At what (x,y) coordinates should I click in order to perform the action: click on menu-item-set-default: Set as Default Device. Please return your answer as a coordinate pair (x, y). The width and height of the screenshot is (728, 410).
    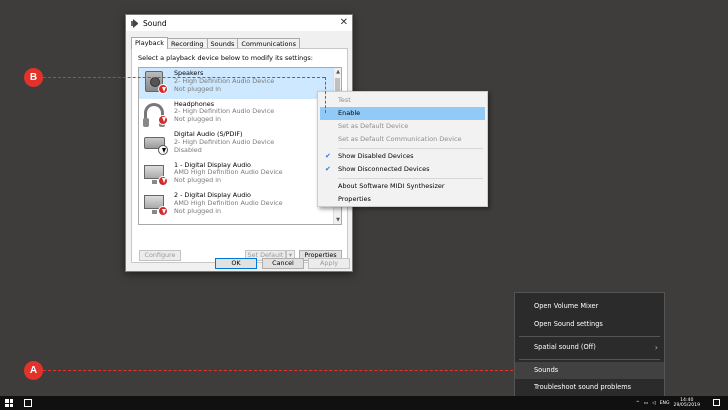
    Looking at the image, I should click on (402, 126).